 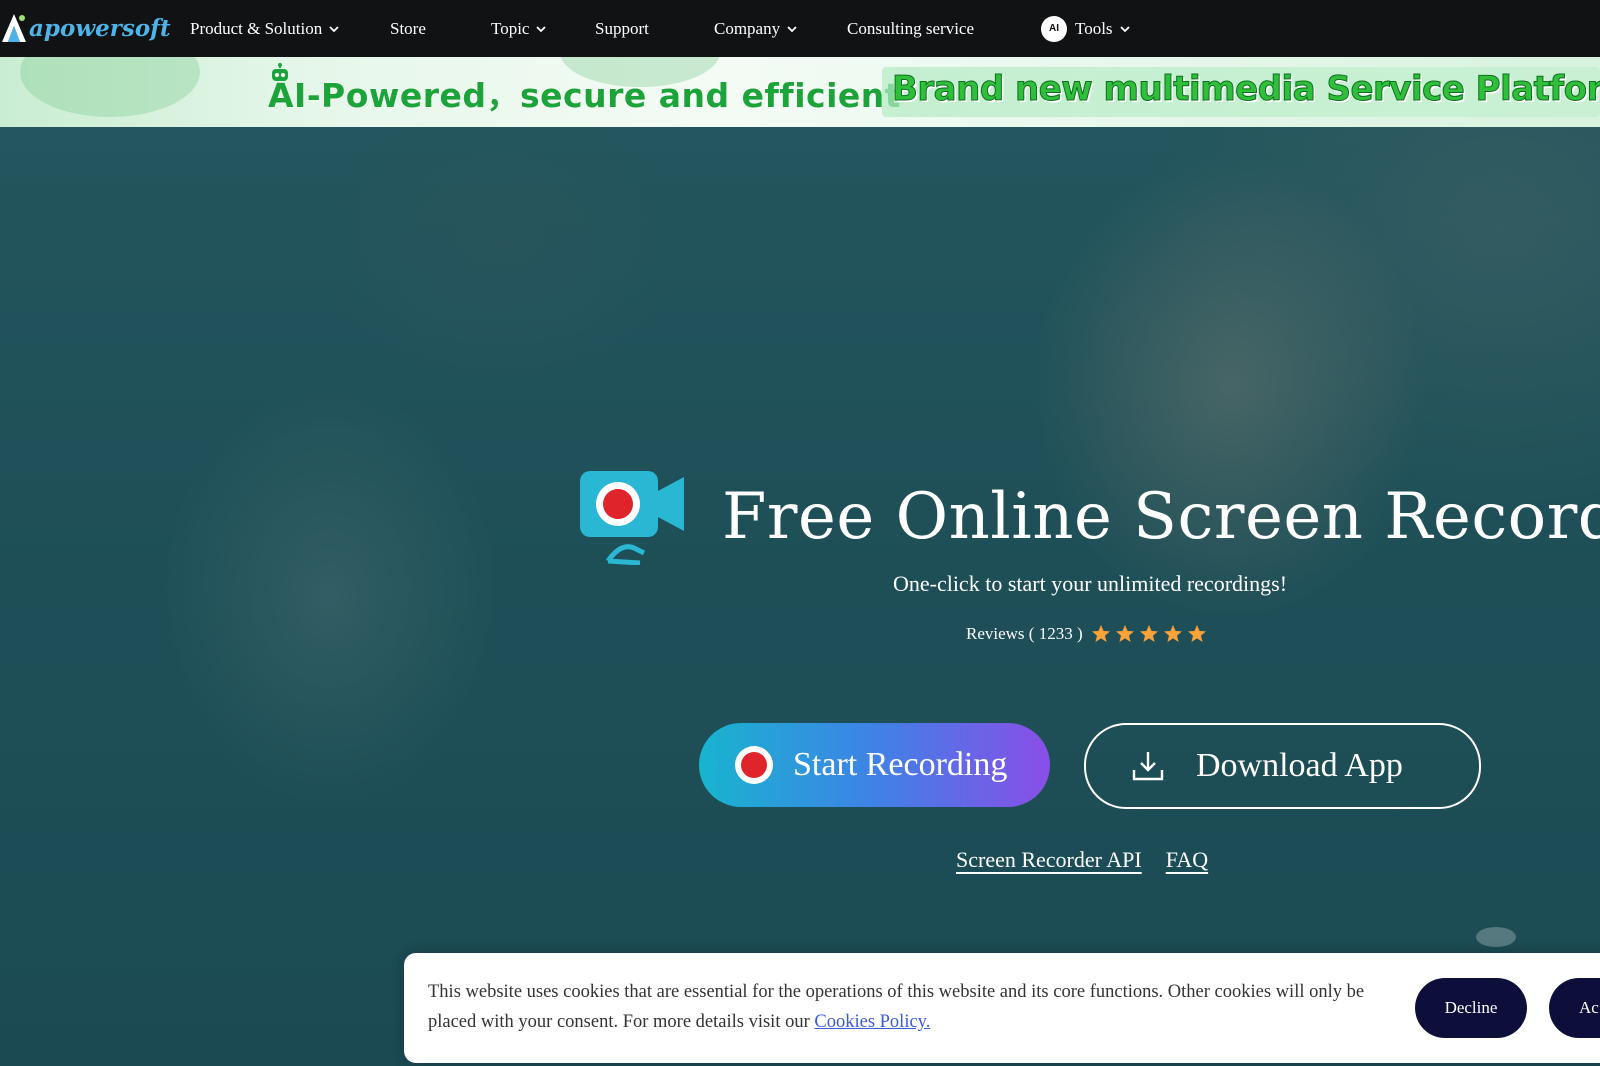 I want to click on accept-label: Ac, so click(x=1589, y=1007).